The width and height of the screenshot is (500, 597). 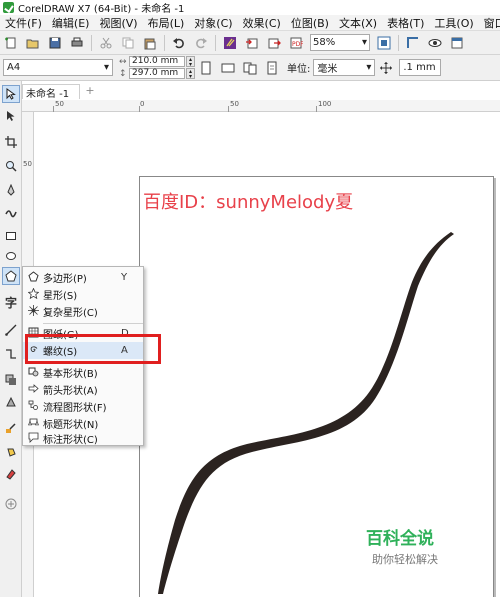 What do you see at coordinates (70, 440) in the screenshot?
I see `flyout-item-label: 标注形状(C)` at bounding box center [70, 440].